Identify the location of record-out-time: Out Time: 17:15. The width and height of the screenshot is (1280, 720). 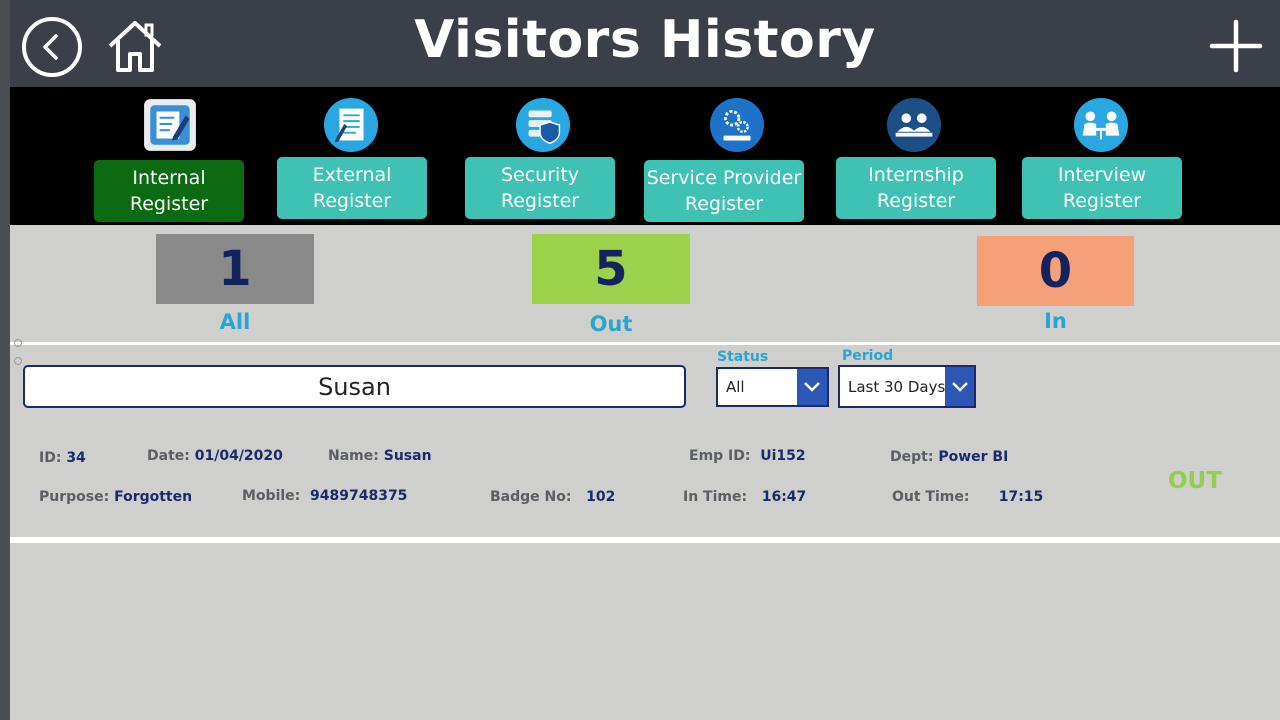
(968, 497).